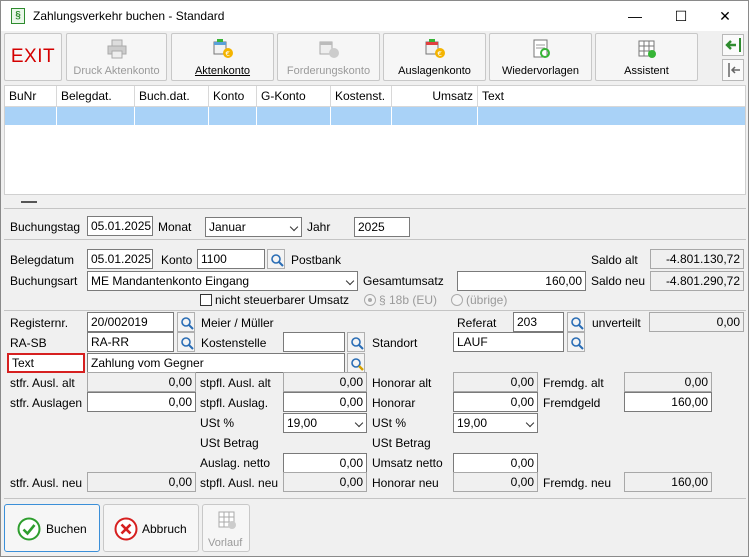 This screenshot has width=749, height=557. I want to click on assistent-button: Assistent, so click(646, 57).